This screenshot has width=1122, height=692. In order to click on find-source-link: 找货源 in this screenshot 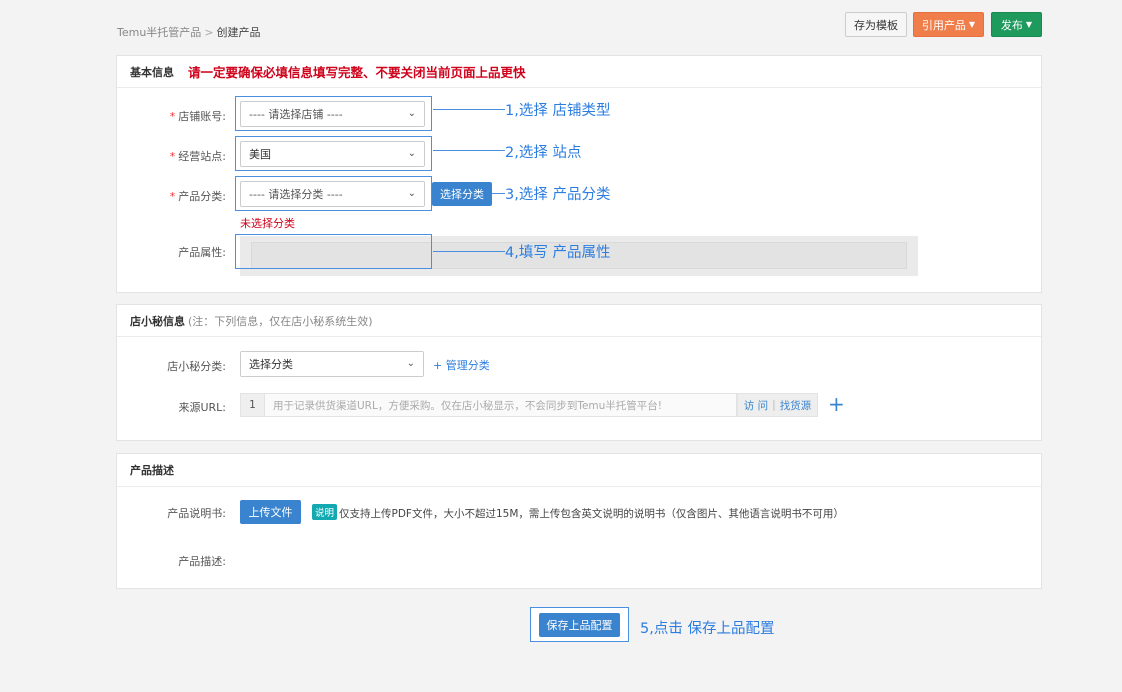, I will do `click(796, 405)`.